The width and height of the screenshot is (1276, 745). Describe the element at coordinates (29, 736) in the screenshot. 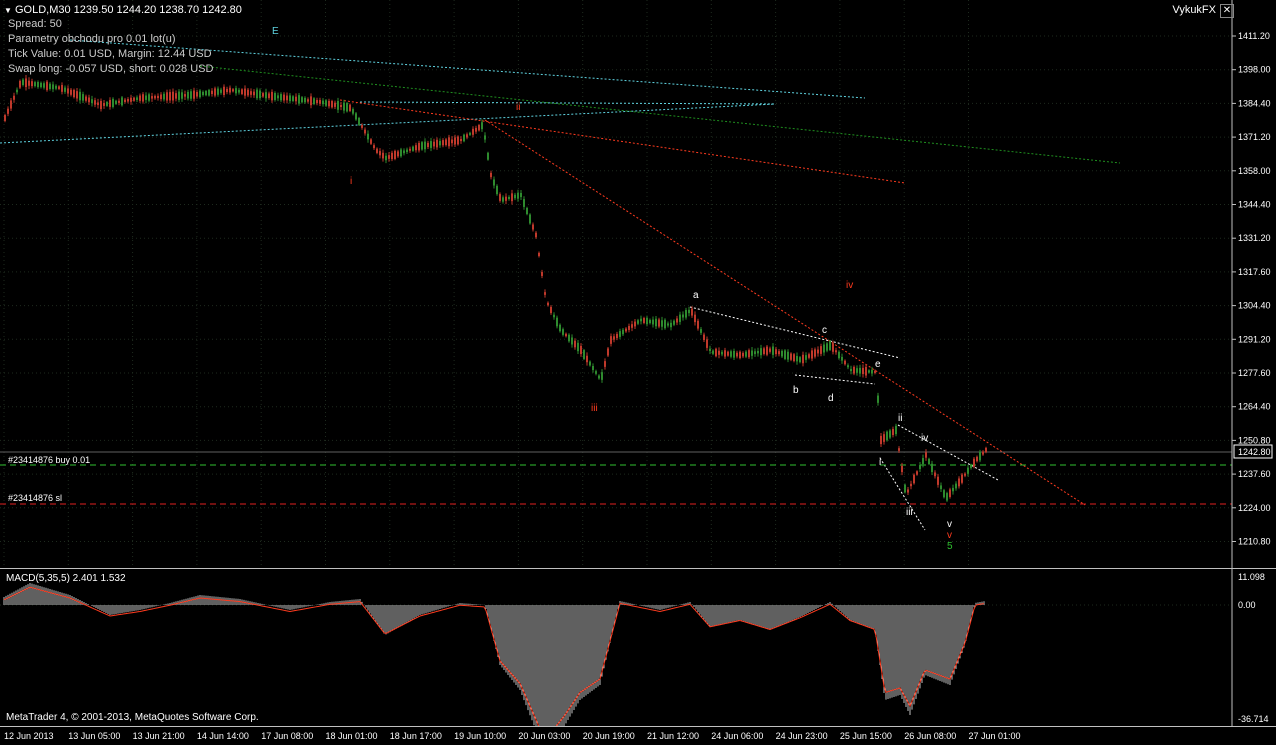

I see `time-tick-label: 12 Jun 2013` at that location.